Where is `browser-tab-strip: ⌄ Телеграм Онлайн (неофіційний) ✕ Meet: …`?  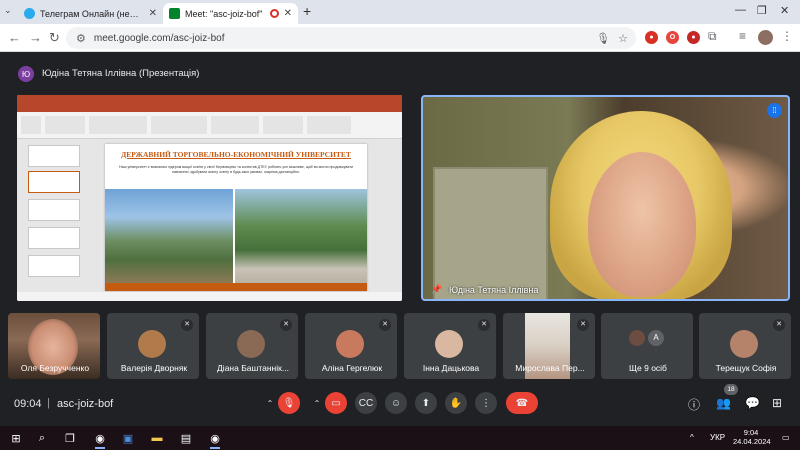 browser-tab-strip: ⌄ Телеграм Онлайн (неофіційний) ✕ Meet: … is located at coordinates (400, 12).